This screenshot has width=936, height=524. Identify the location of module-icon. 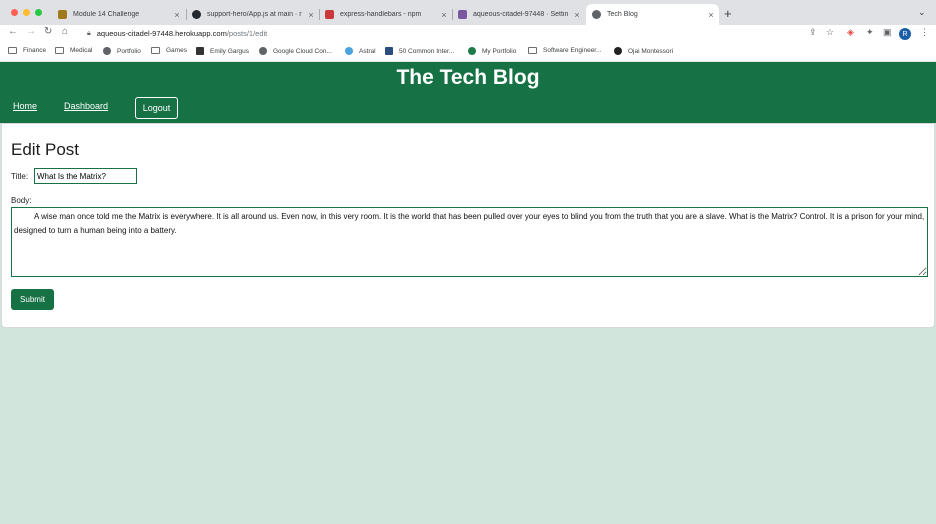
(62, 14).